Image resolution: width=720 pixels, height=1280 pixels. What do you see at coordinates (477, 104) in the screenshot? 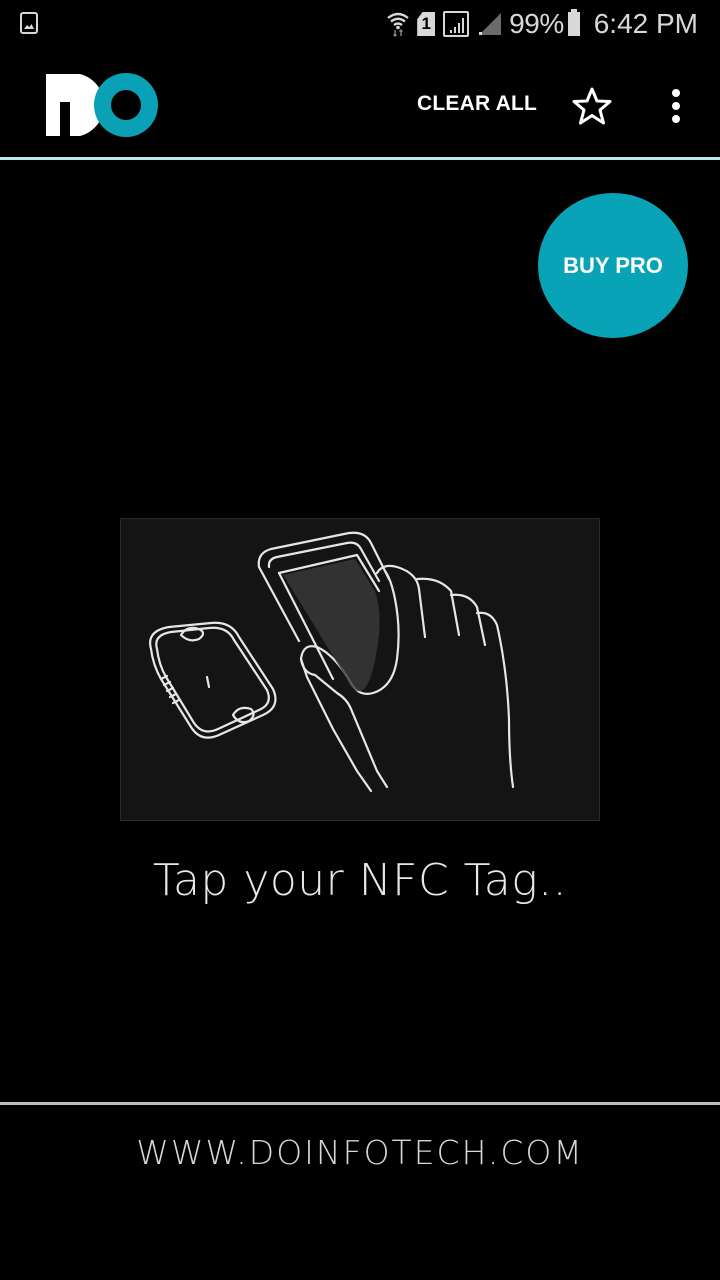
I see `clear-all-button: CLEAR ALL` at bounding box center [477, 104].